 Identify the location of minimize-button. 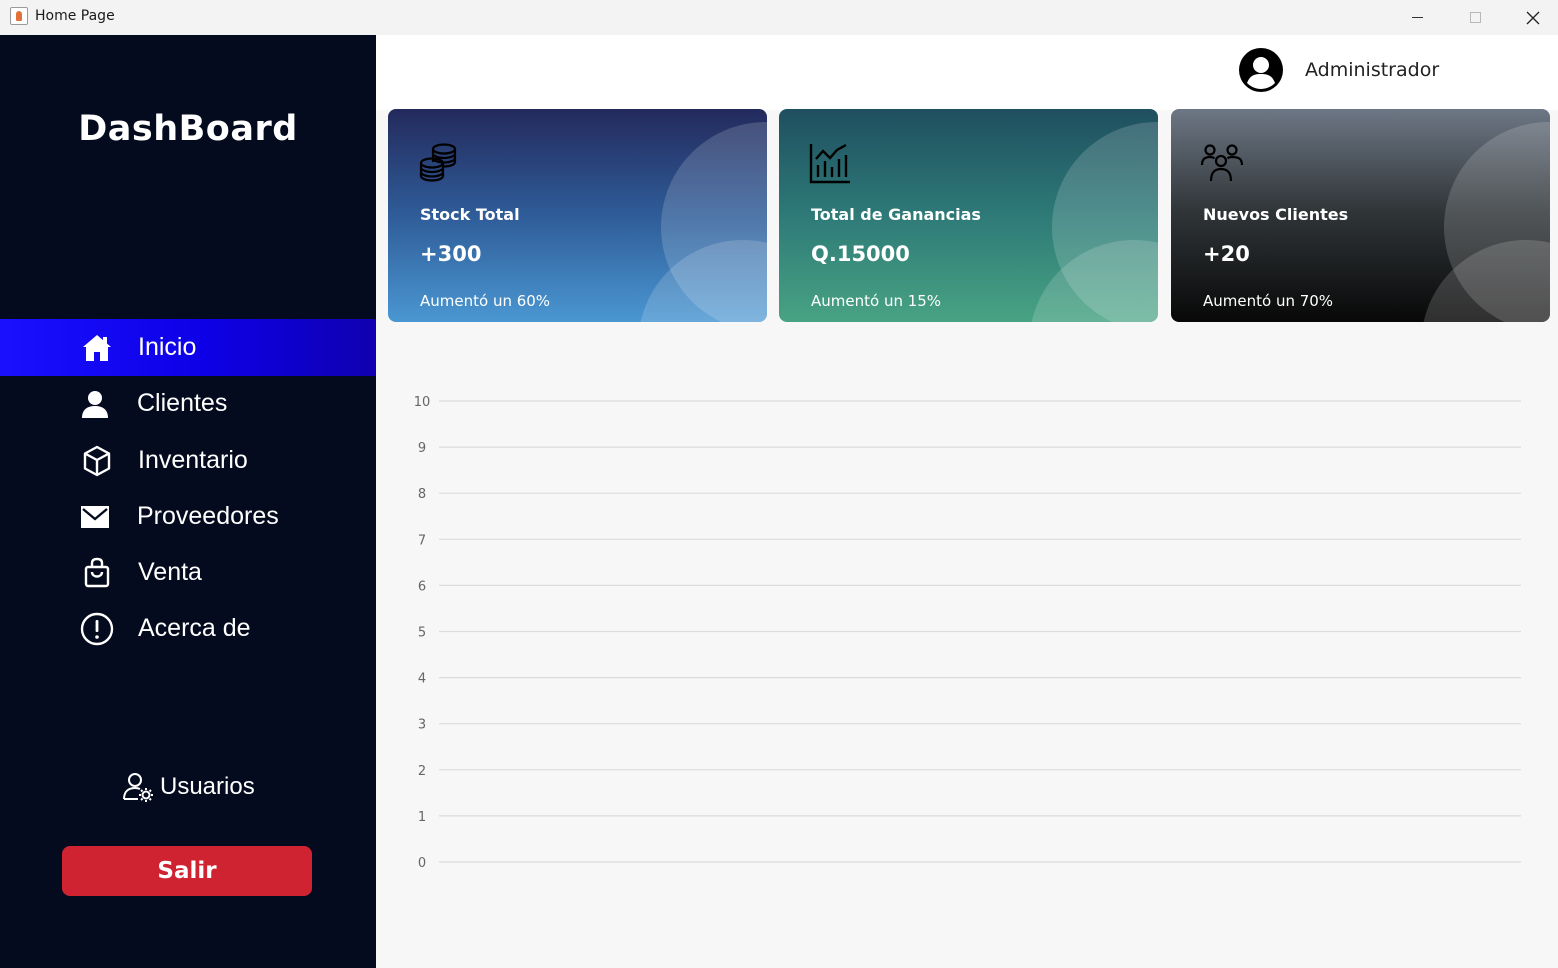
(1417, 17).